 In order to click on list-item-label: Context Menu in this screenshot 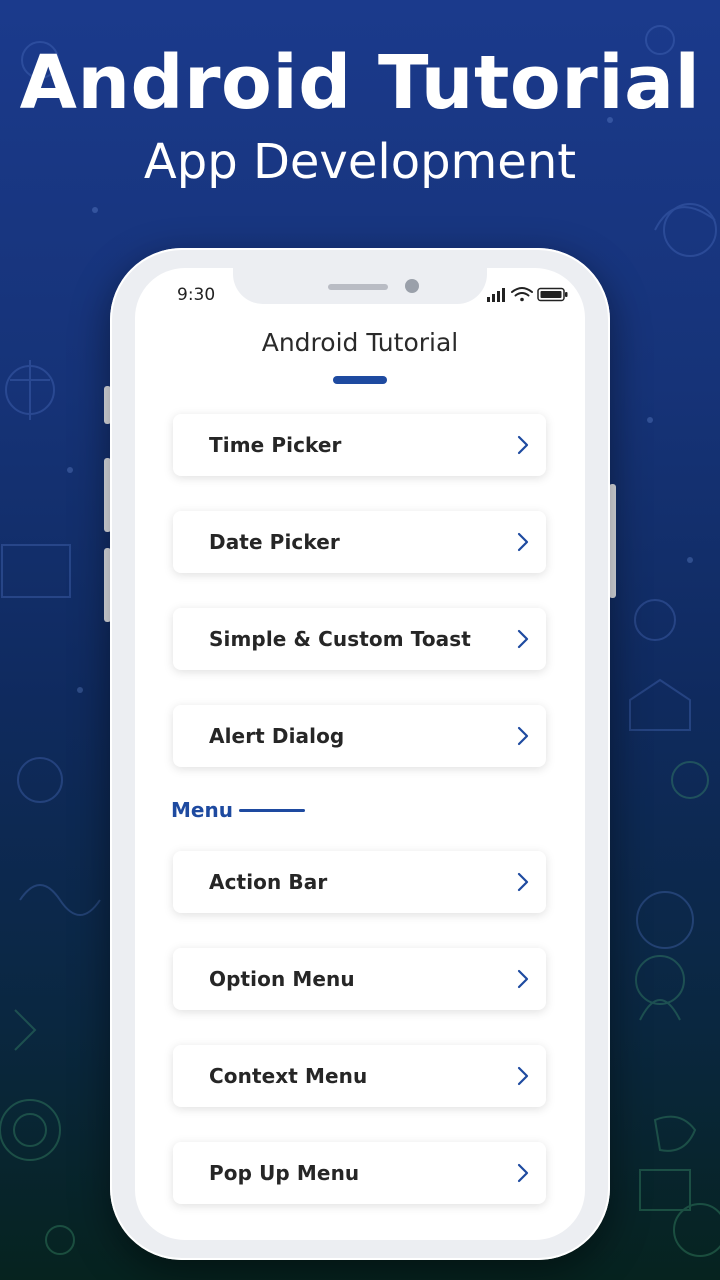, I will do `click(288, 1076)`.